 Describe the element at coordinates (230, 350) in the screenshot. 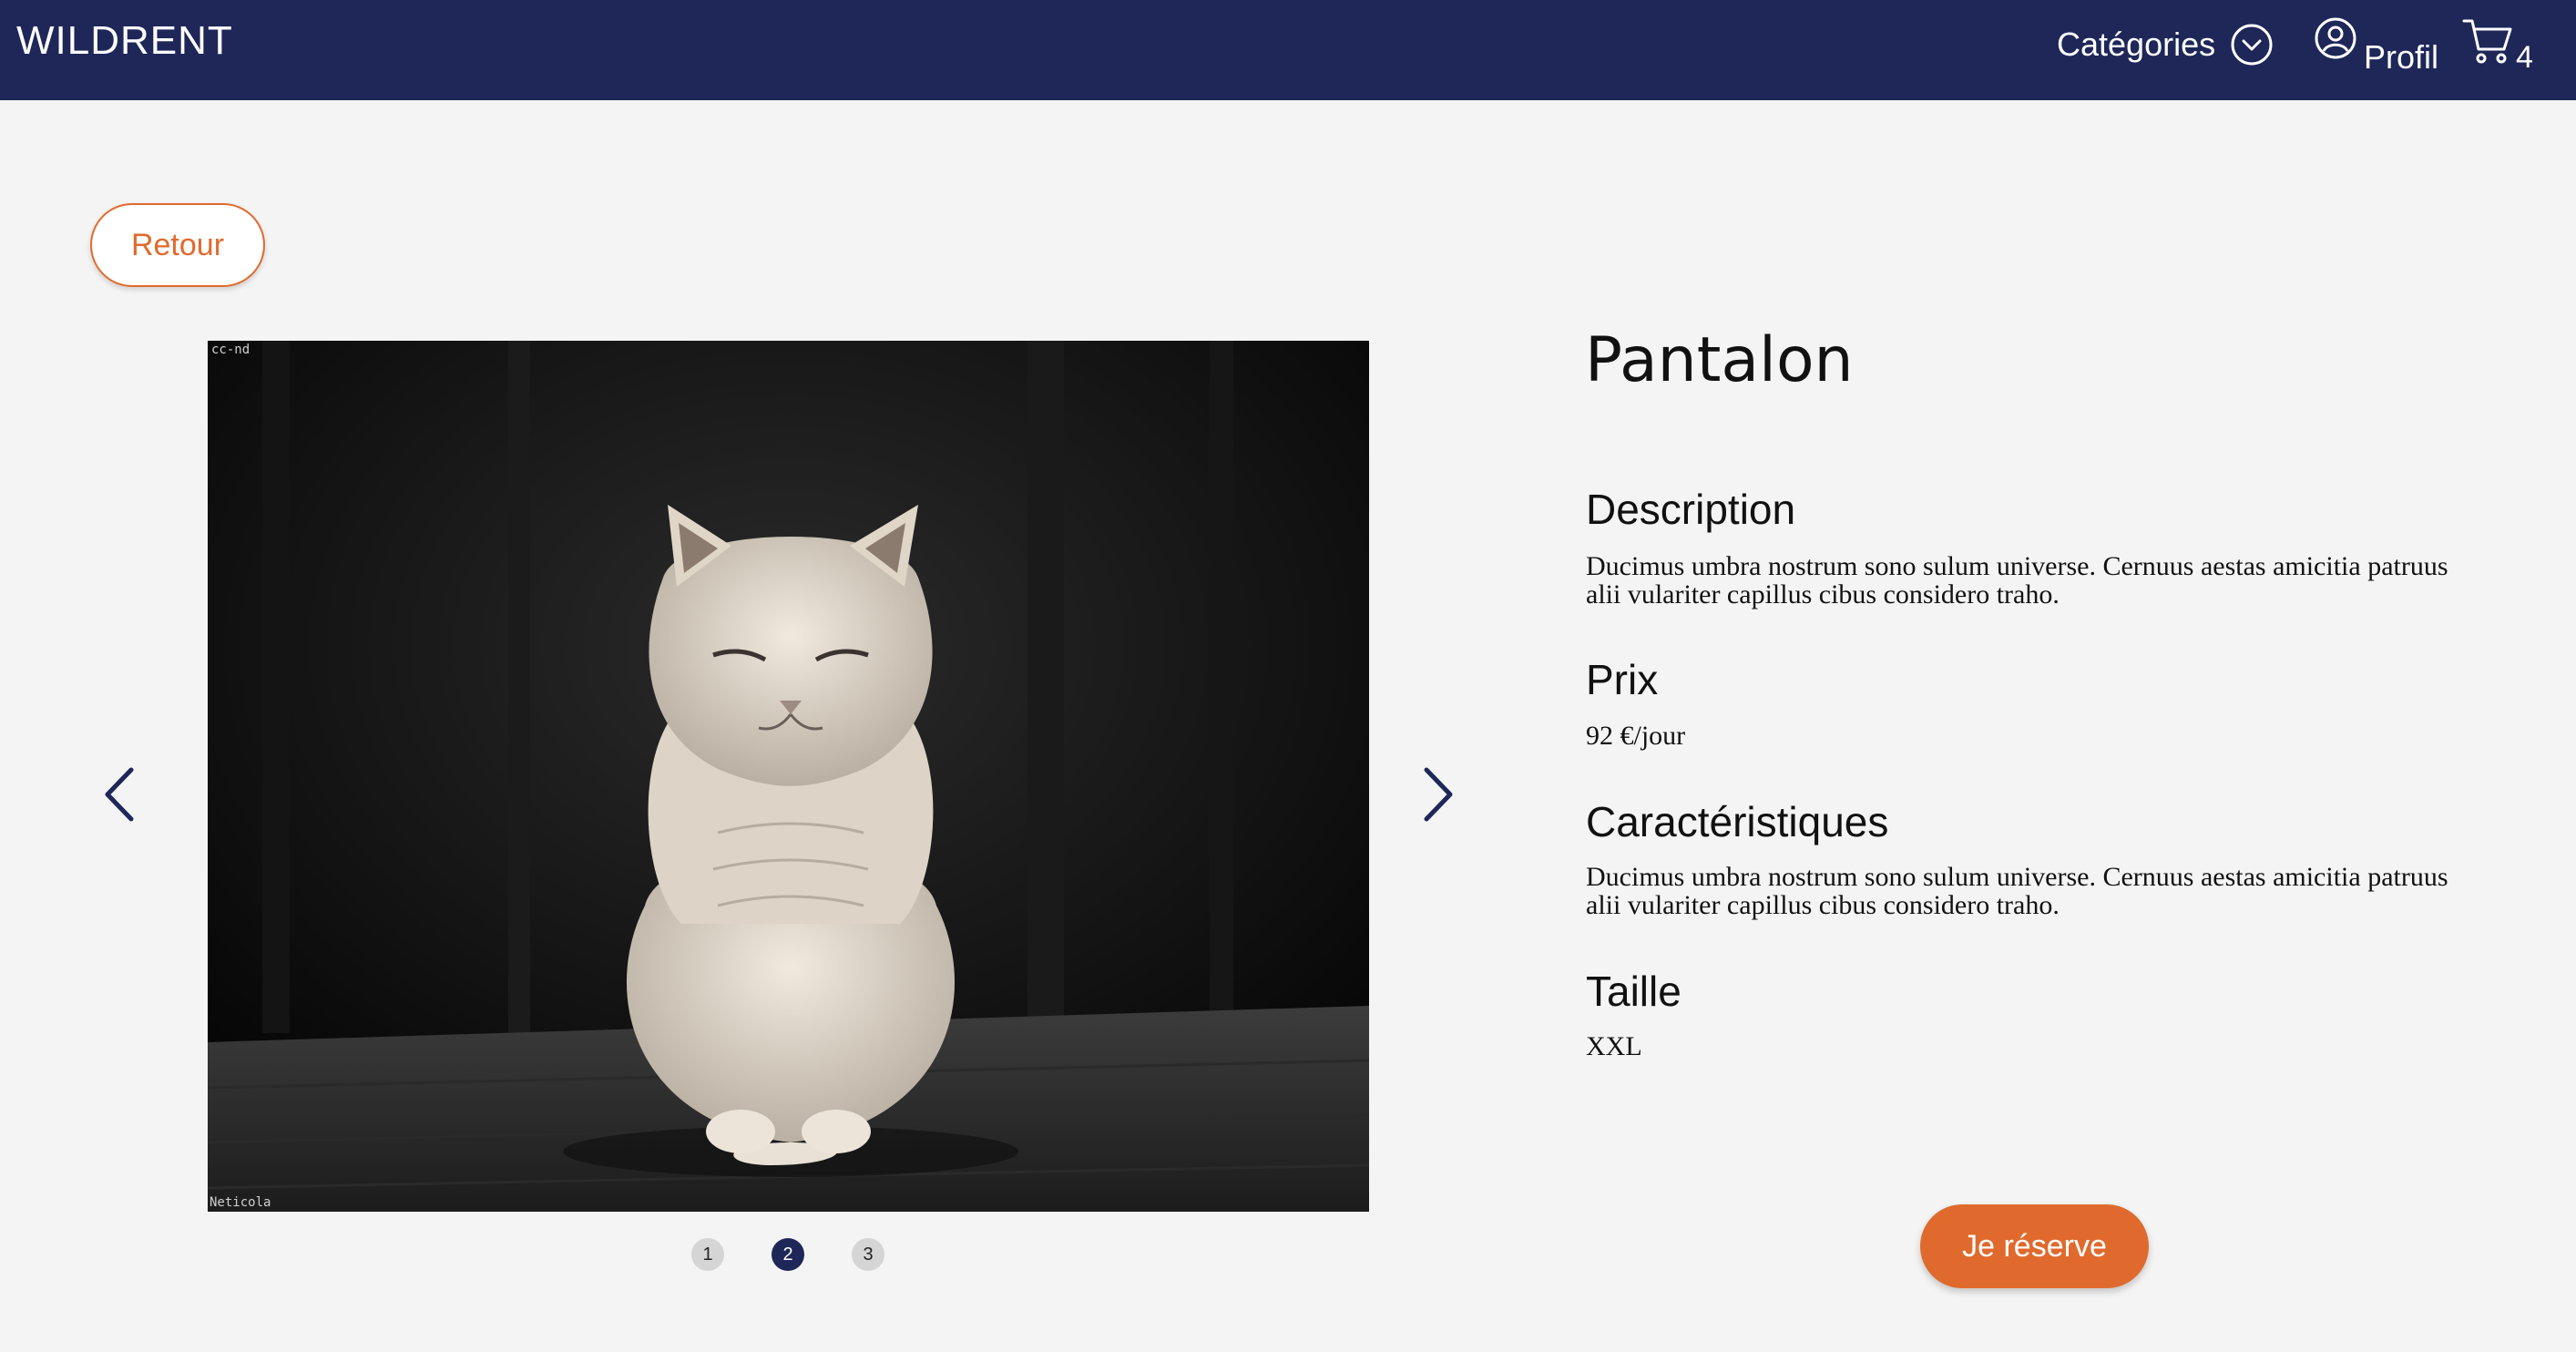

I see `image-watermark-top: cc-nd` at that location.